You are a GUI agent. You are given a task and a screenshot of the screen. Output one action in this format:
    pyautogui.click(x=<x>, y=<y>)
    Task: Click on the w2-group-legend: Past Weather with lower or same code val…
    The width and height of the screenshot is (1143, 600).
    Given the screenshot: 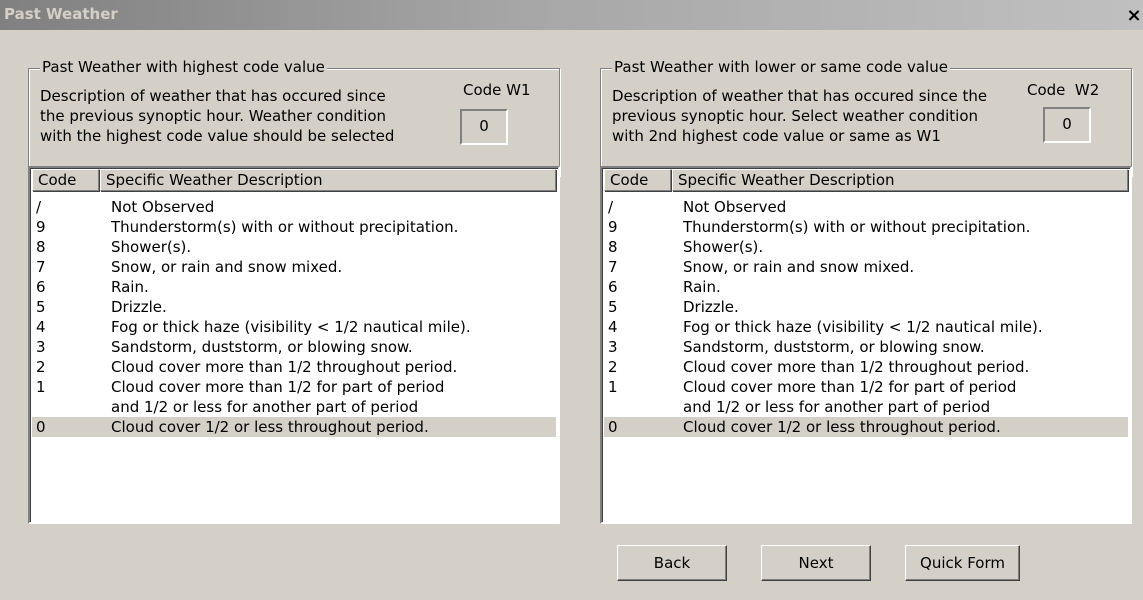 What is the action you would take?
    pyautogui.click(x=781, y=67)
    